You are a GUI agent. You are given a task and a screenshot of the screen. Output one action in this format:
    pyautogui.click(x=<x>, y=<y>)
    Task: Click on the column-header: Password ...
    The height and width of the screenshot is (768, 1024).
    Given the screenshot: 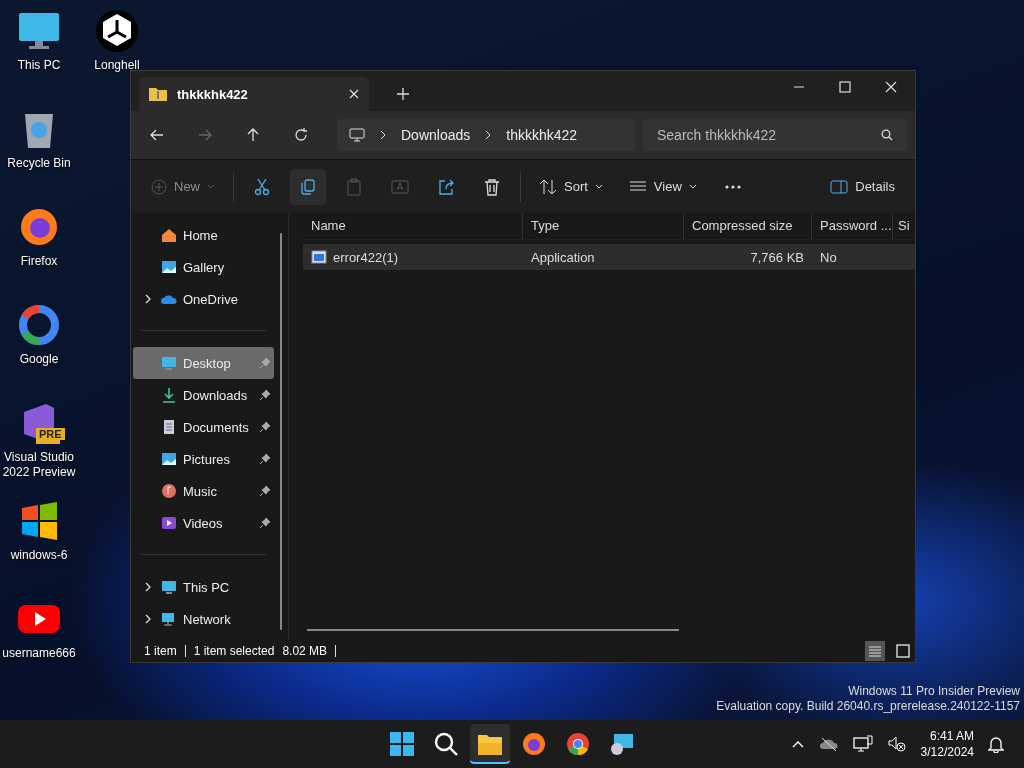 What is the action you would take?
    pyautogui.click(x=852, y=226)
    